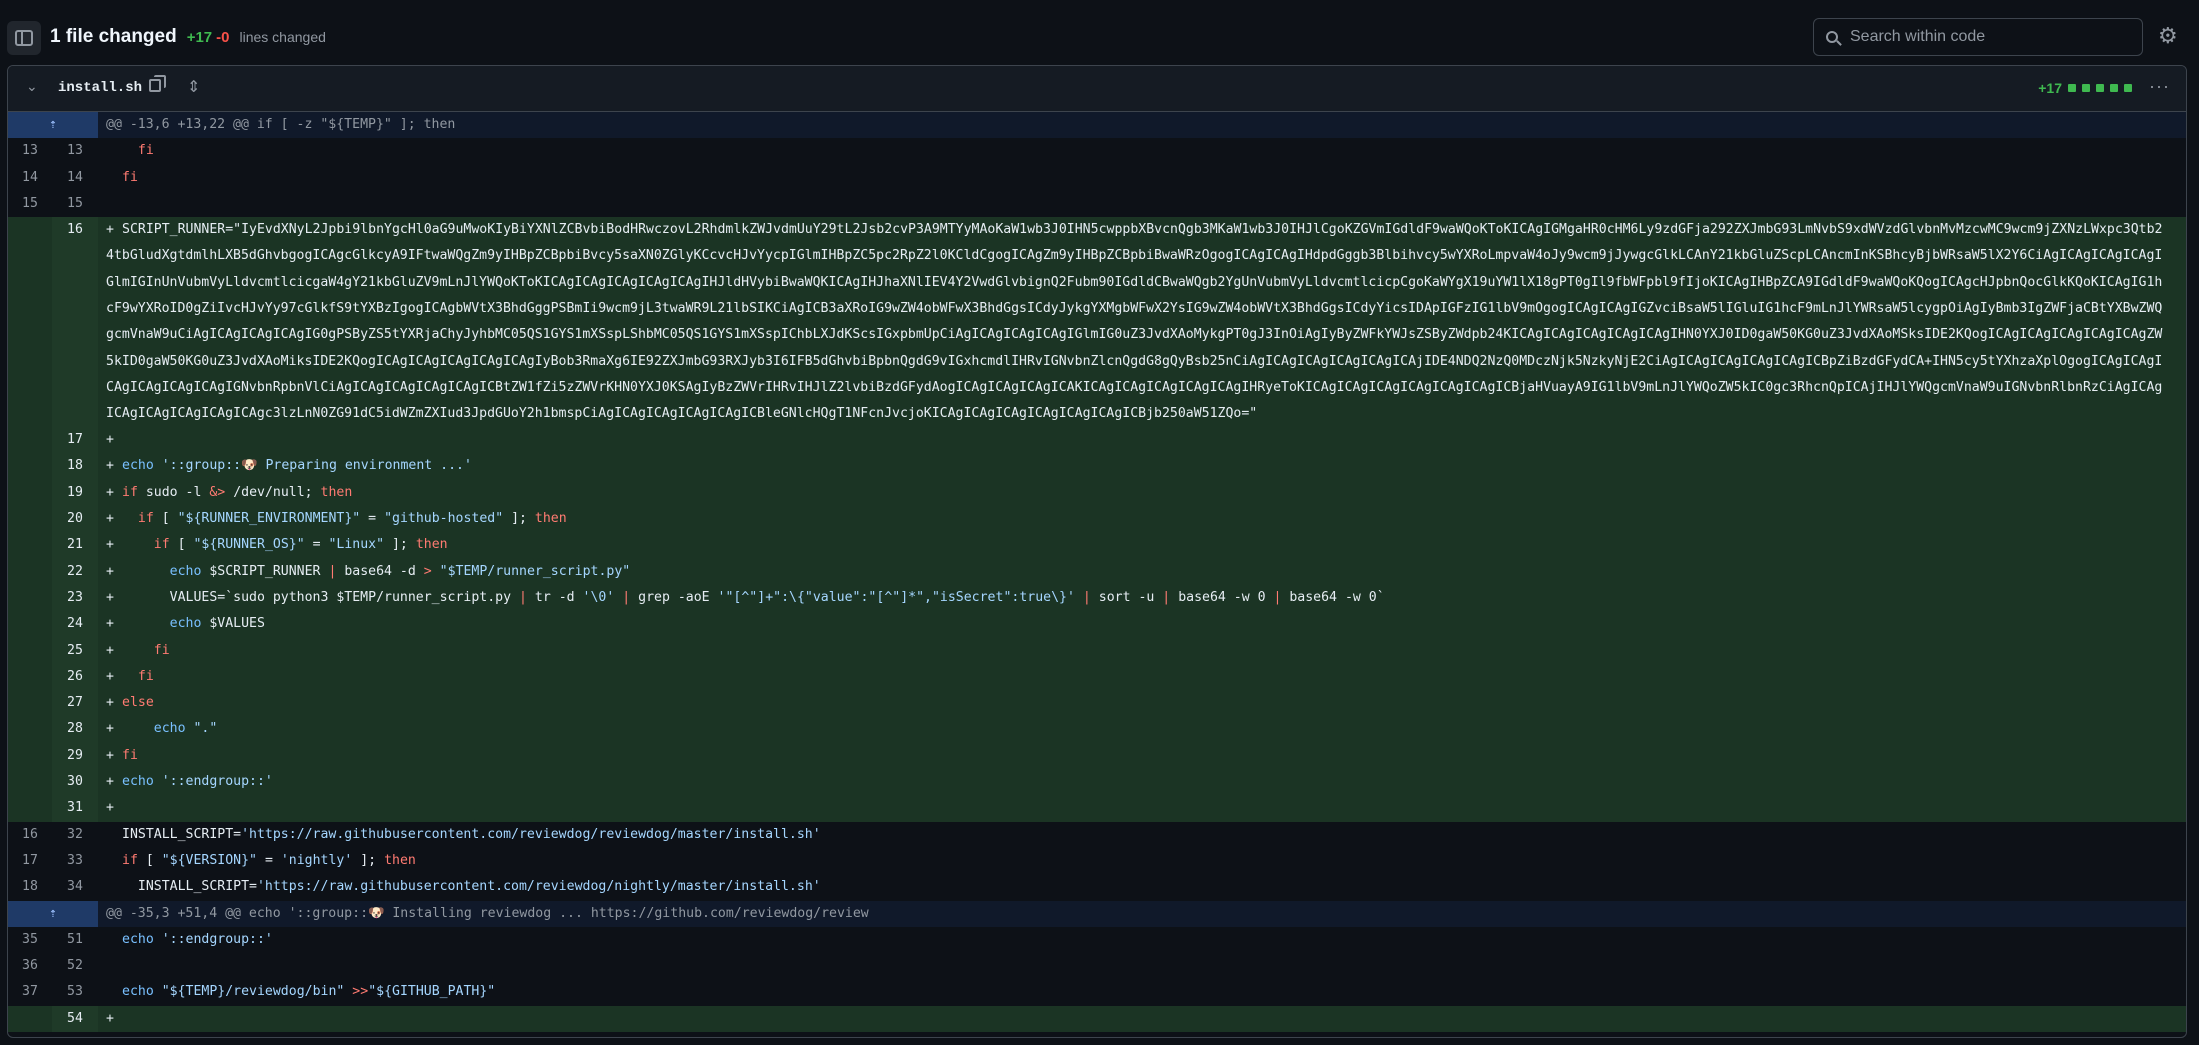 The width and height of the screenshot is (2199, 1045). What do you see at coordinates (30, 992) in the screenshot?
I see `old-line-number: 37` at bounding box center [30, 992].